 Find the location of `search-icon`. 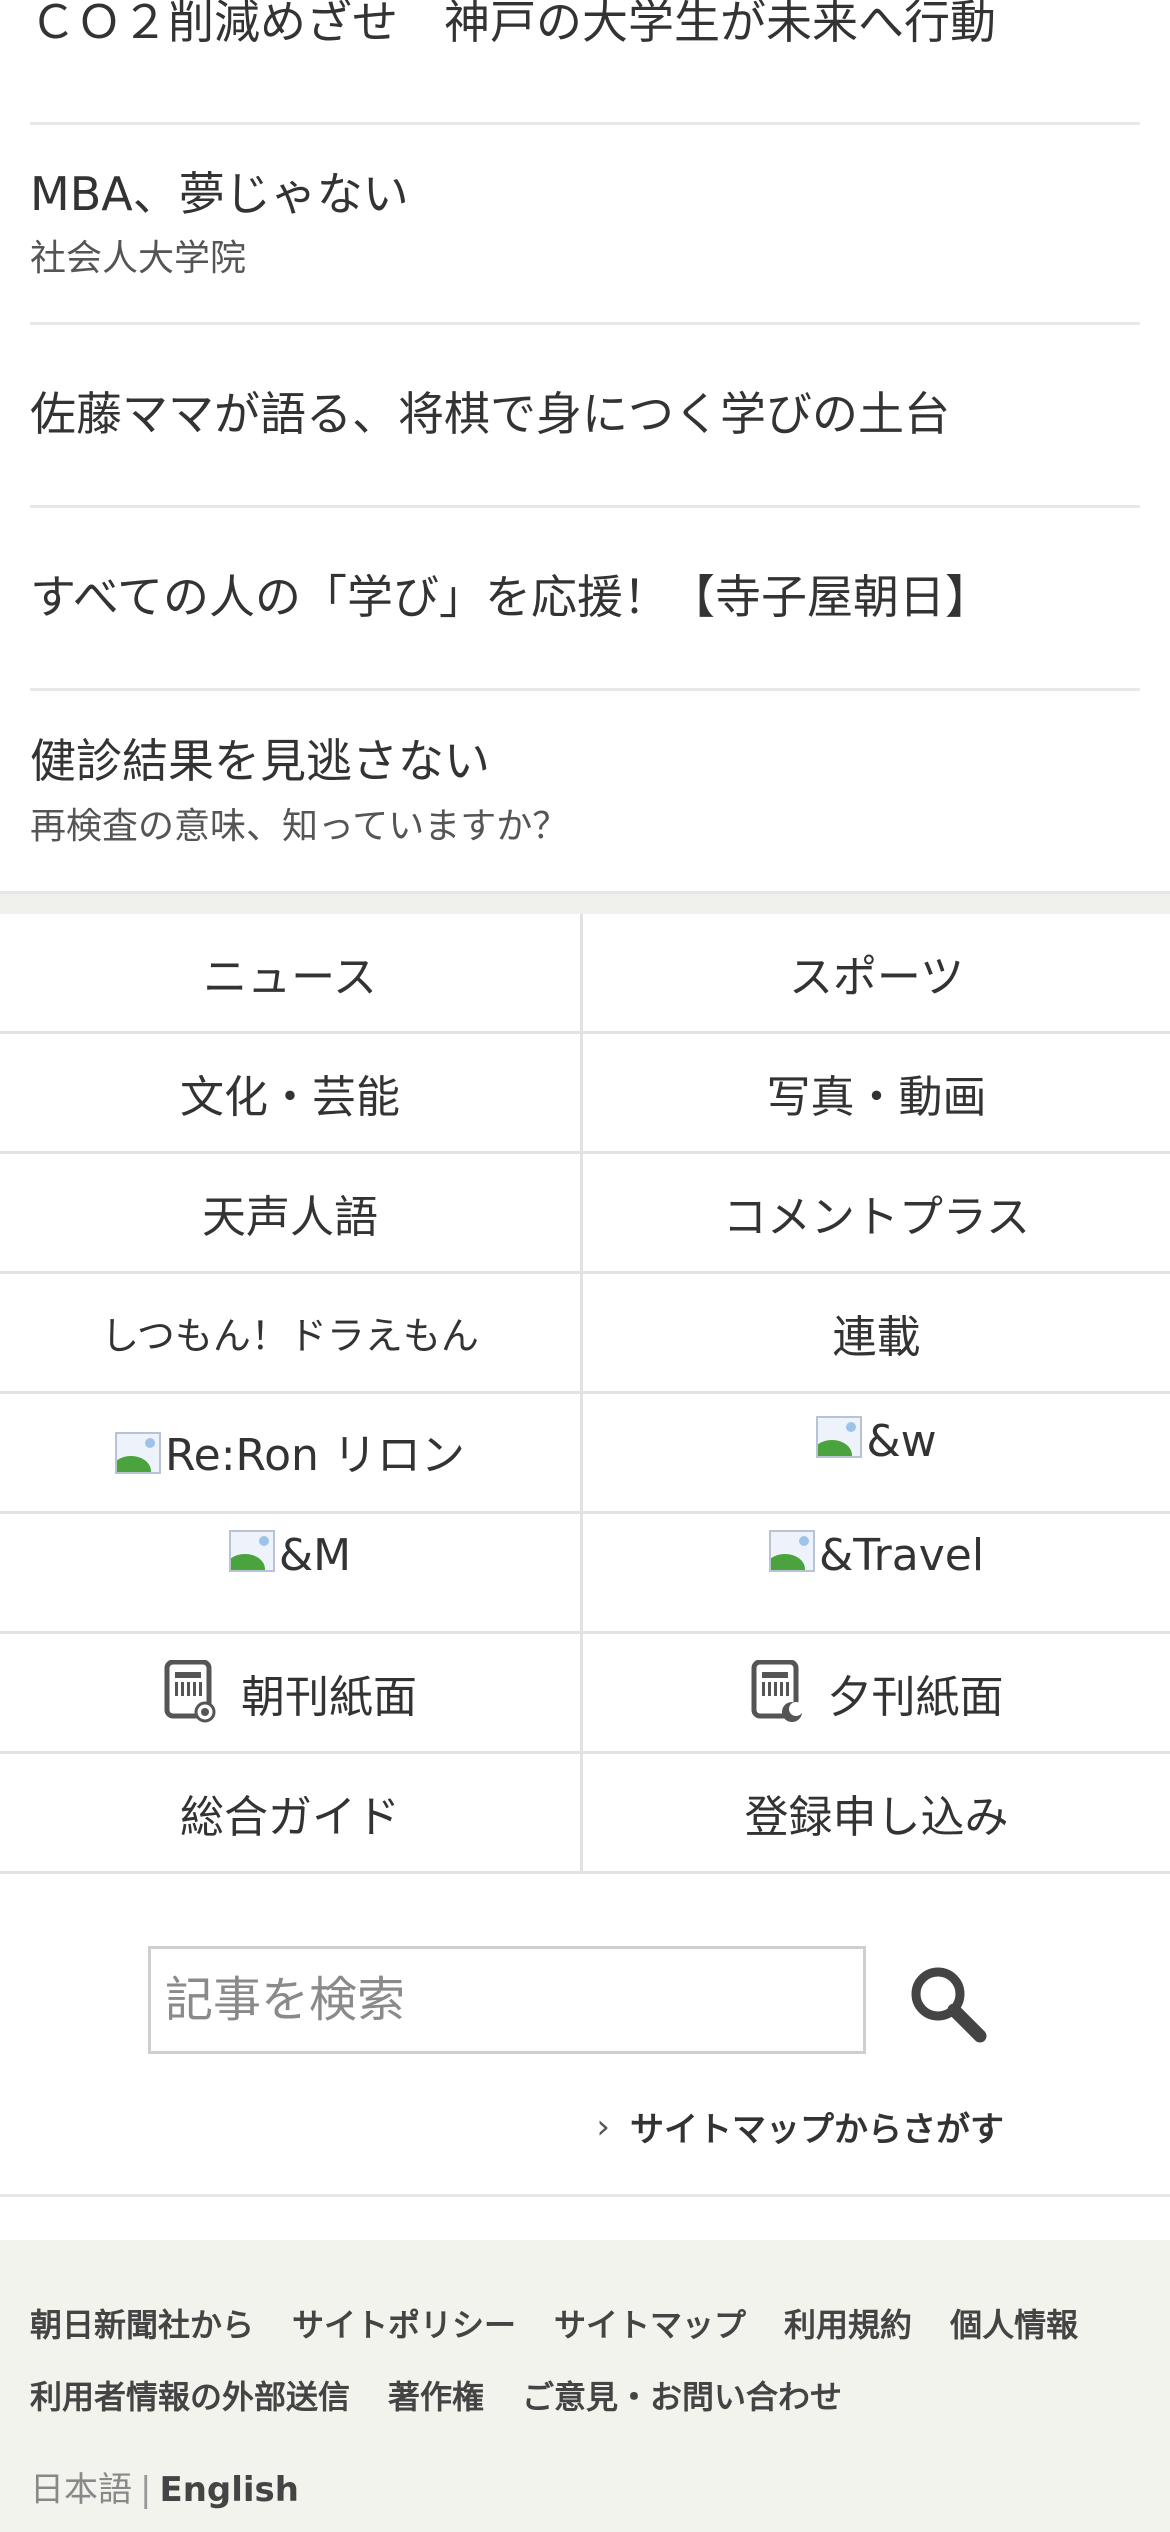

search-icon is located at coordinates (947, 2003).